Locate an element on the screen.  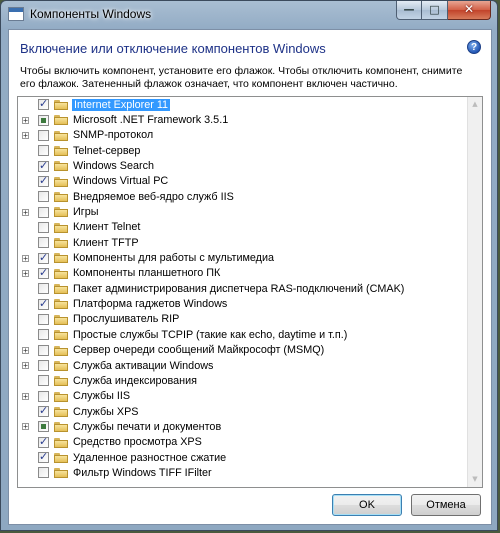
maximize-icon: □ is located at coordinates (434, 9).